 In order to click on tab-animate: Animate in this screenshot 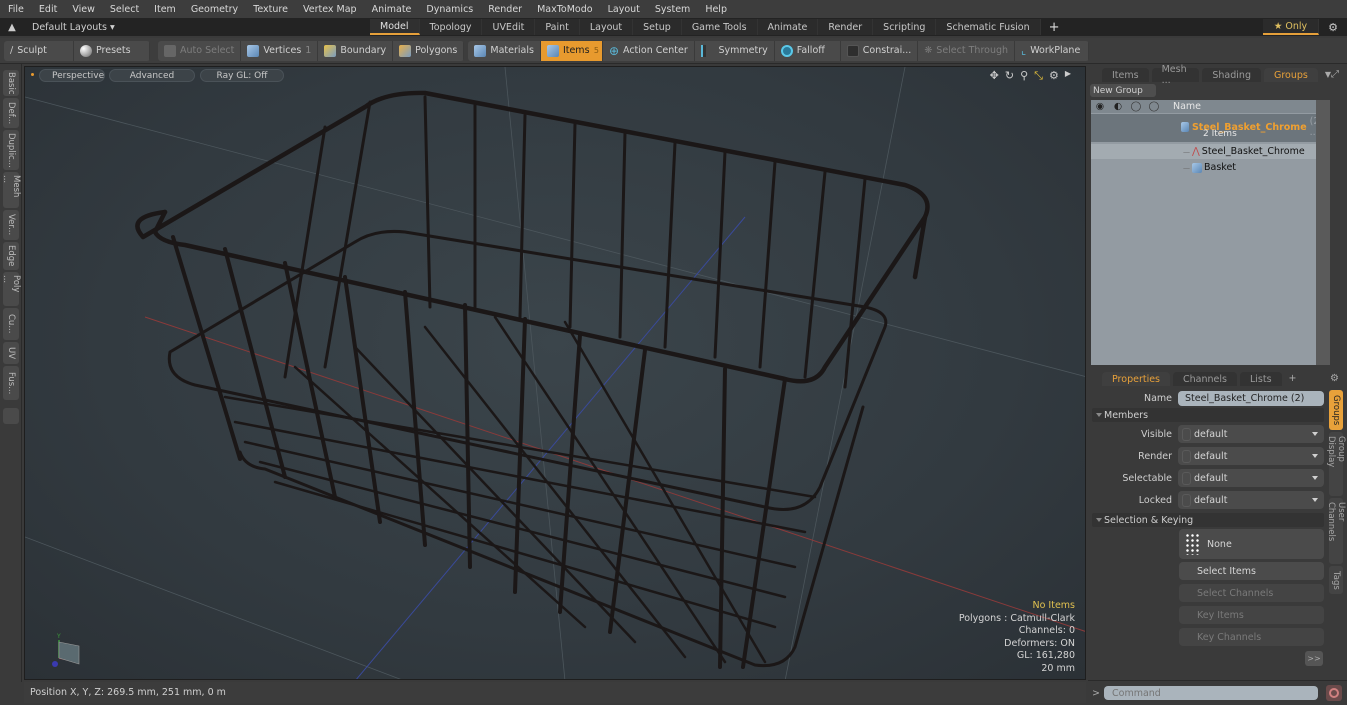, I will do `click(788, 27)`.